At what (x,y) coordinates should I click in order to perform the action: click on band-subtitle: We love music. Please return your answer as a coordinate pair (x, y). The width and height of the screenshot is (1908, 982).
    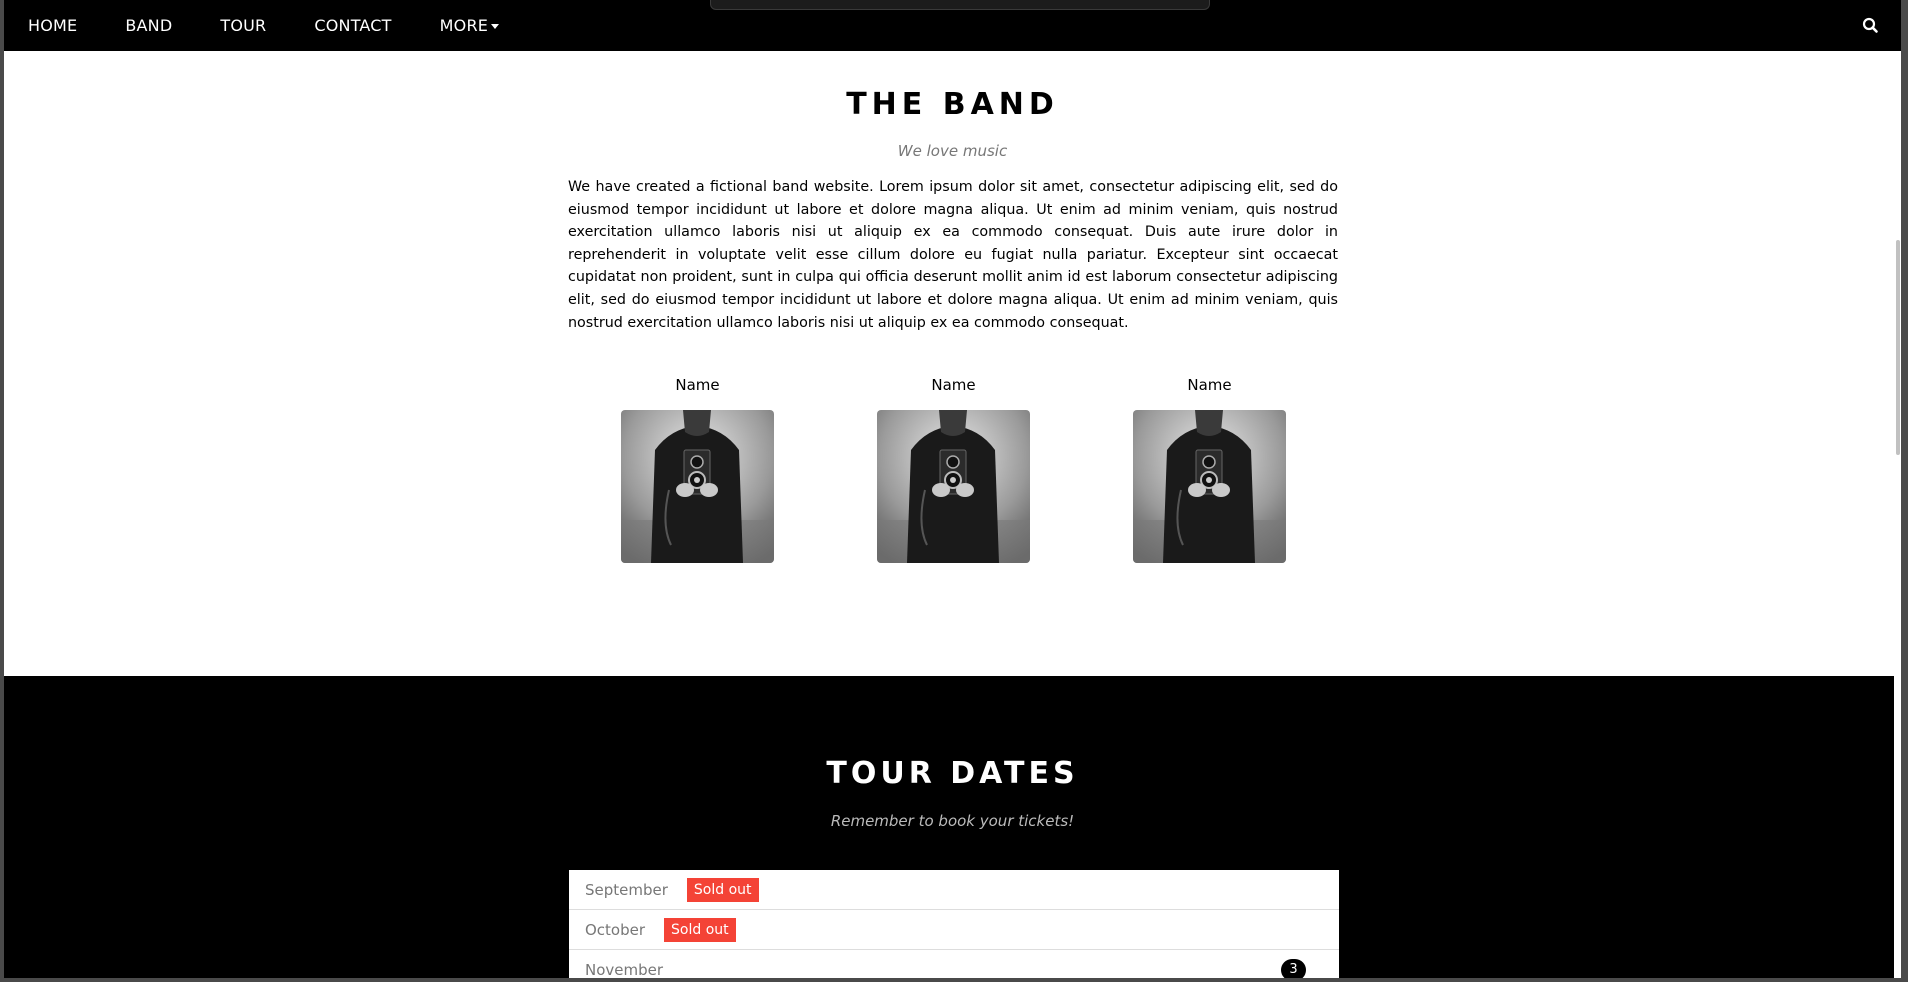
    Looking at the image, I should click on (952, 151).